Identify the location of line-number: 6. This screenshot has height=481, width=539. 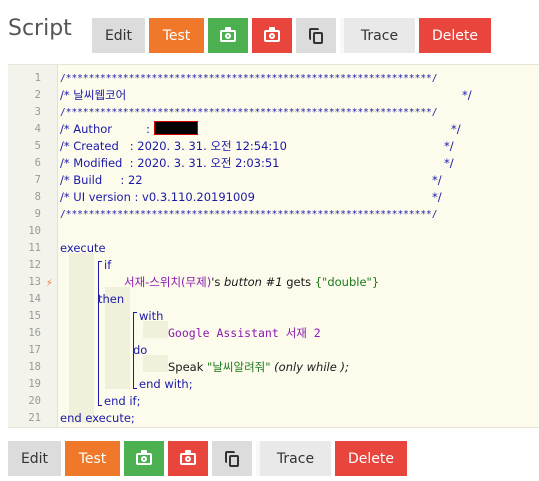
(37, 163).